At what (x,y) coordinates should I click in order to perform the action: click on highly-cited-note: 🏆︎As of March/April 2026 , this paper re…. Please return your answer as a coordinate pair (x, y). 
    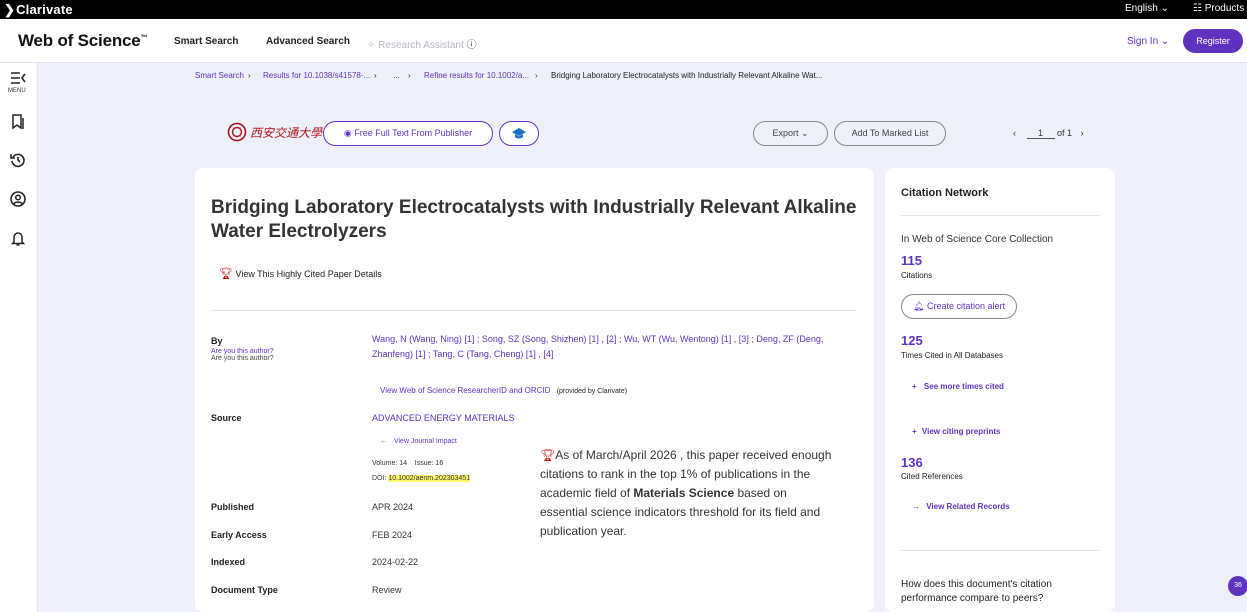
    Looking at the image, I should click on (700, 493).